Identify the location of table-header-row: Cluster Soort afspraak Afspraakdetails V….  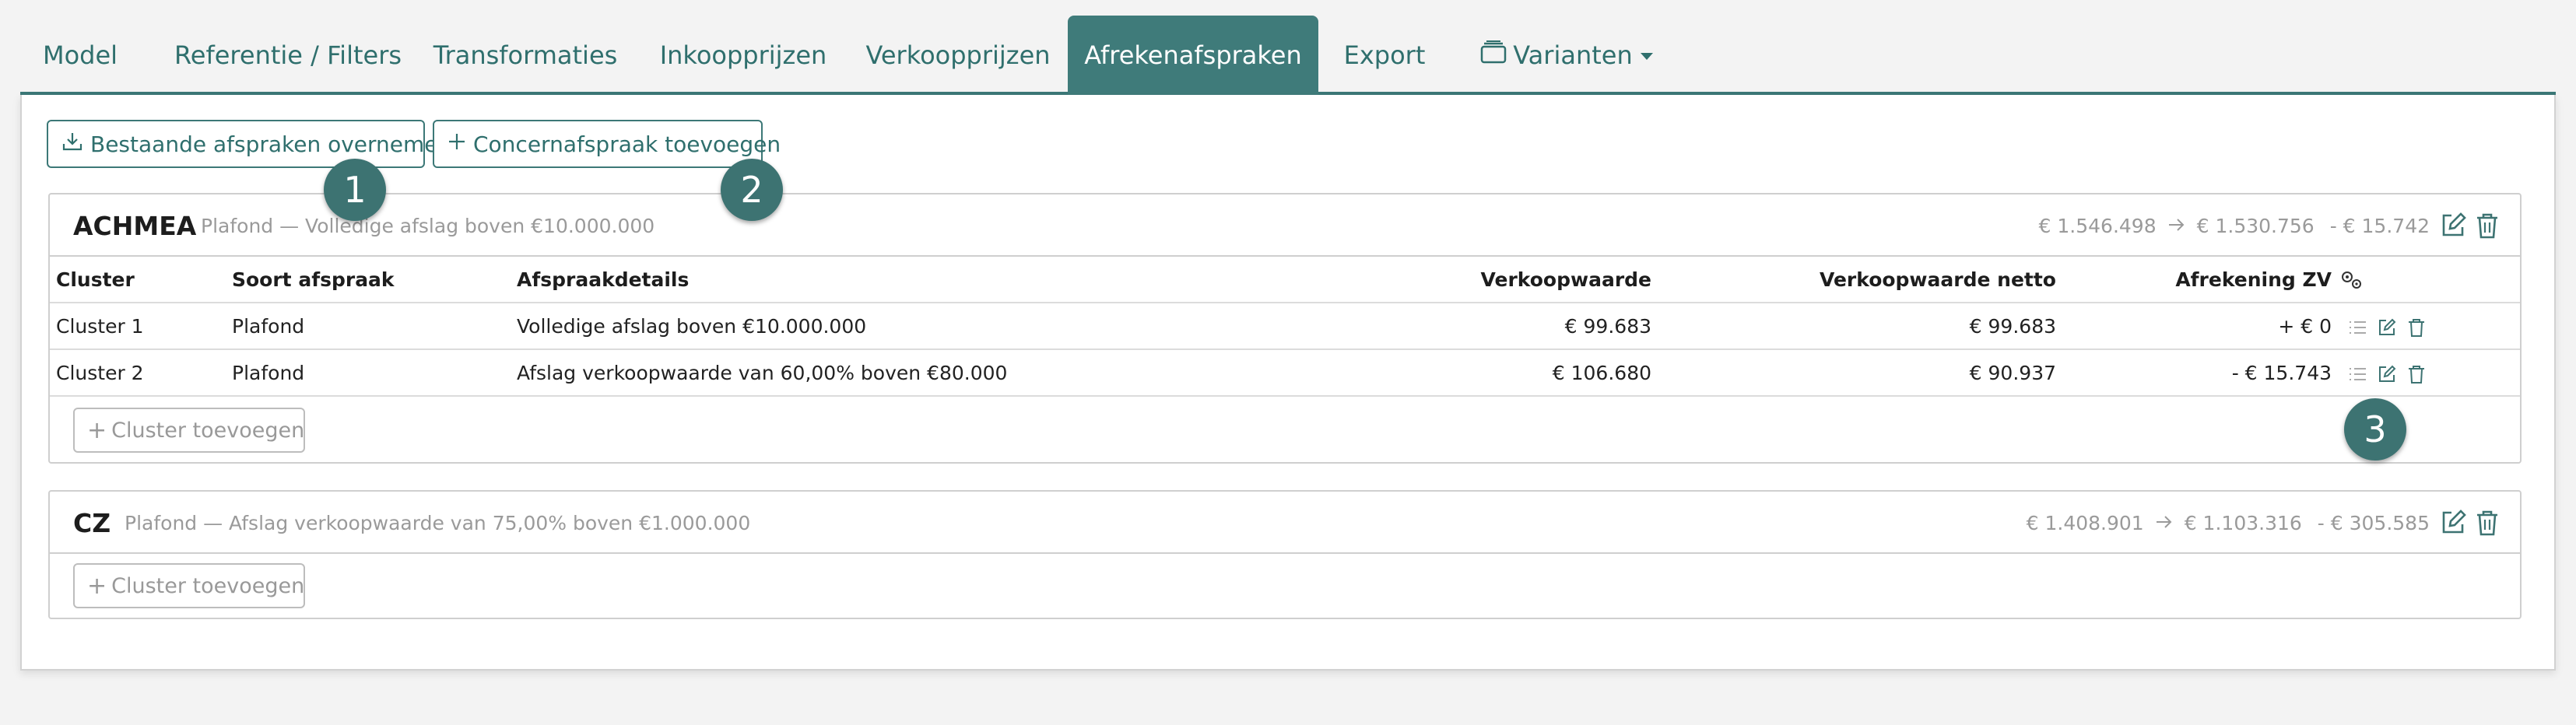
(1285, 280).